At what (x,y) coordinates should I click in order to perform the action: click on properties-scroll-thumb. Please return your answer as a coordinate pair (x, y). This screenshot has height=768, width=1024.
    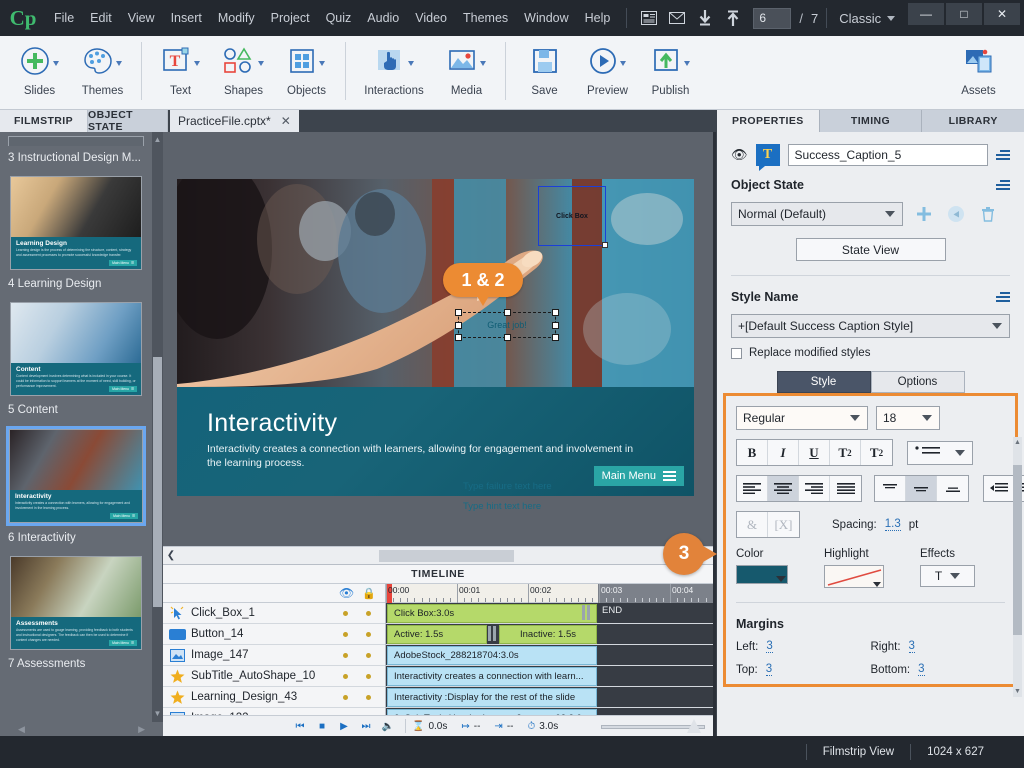
    Looking at the image, I should click on (1017, 550).